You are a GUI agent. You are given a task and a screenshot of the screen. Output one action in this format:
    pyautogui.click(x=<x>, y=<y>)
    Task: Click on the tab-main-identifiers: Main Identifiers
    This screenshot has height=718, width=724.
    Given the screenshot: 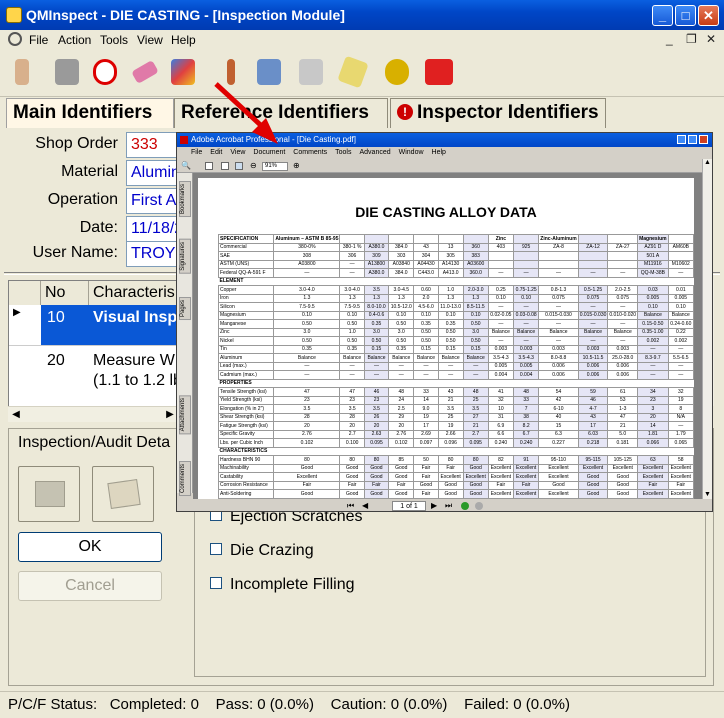 What is the action you would take?
    pyautogui.click(x=90, y=113)
    